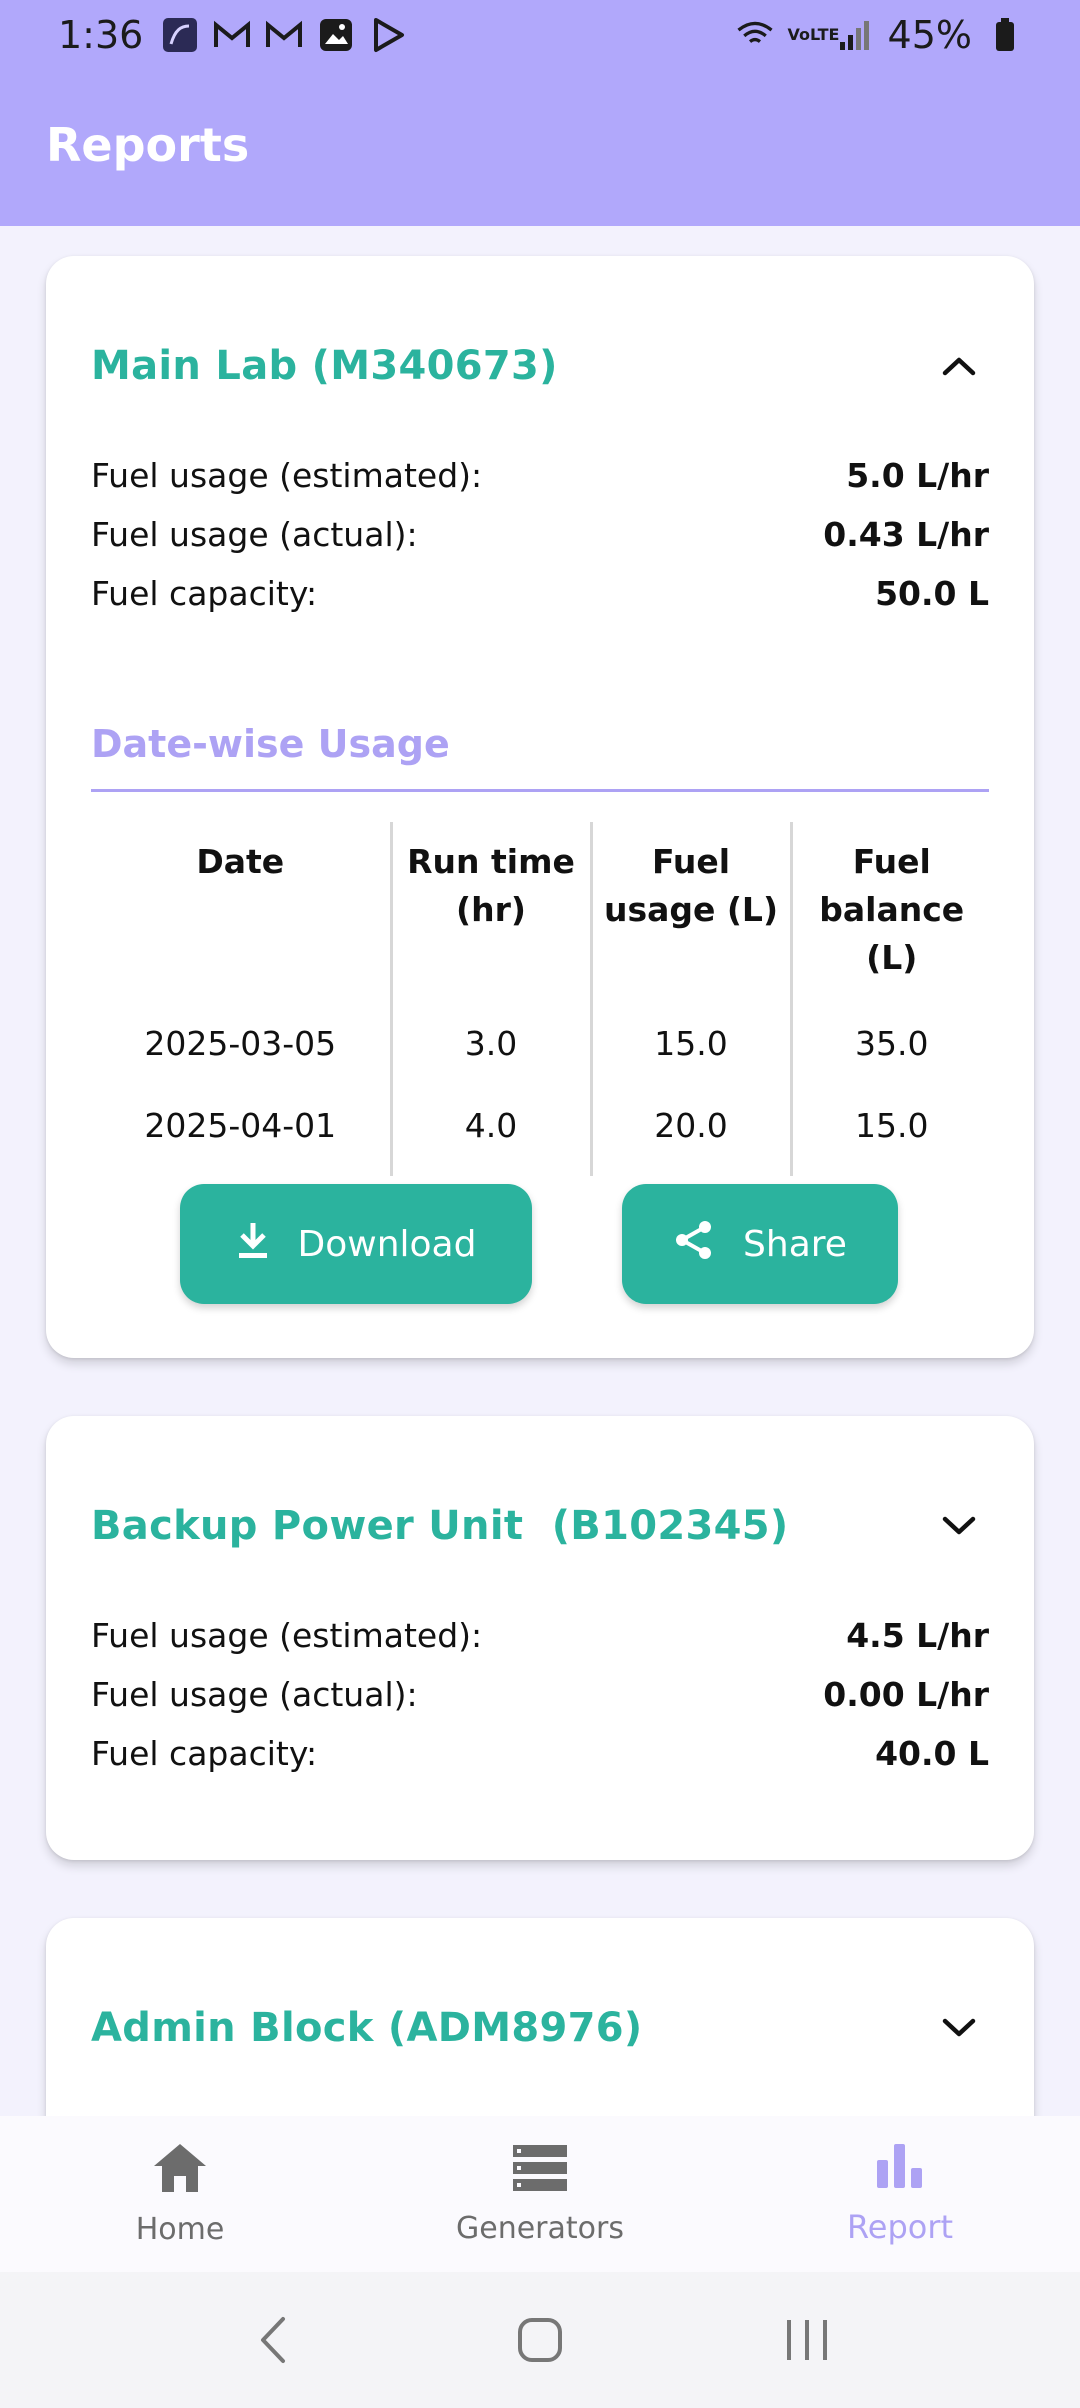 Image resolution: width=1080 pixels, height=2408 pixels. What do you see at coordinates (906, 1694) in the screenshot?
I see `metric-value: 0.00 L/hr` at bounding box center [906, 1694].